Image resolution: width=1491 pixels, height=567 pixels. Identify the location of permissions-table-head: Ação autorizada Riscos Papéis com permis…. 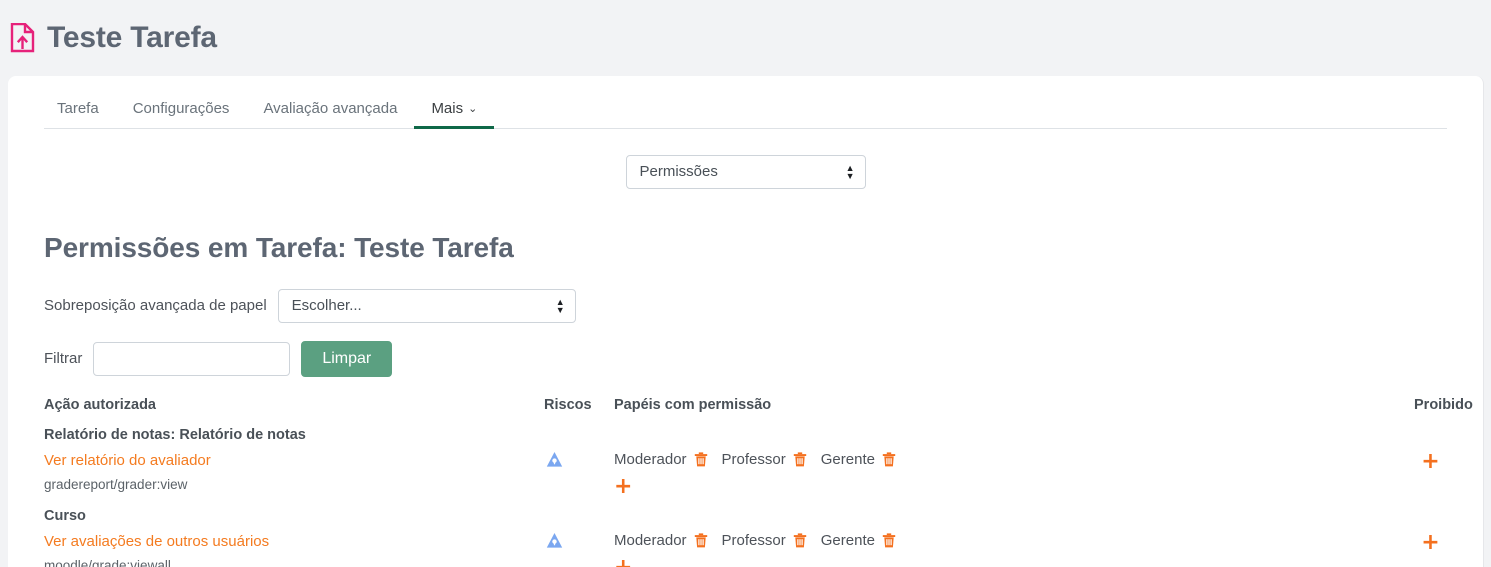
(758, 409).